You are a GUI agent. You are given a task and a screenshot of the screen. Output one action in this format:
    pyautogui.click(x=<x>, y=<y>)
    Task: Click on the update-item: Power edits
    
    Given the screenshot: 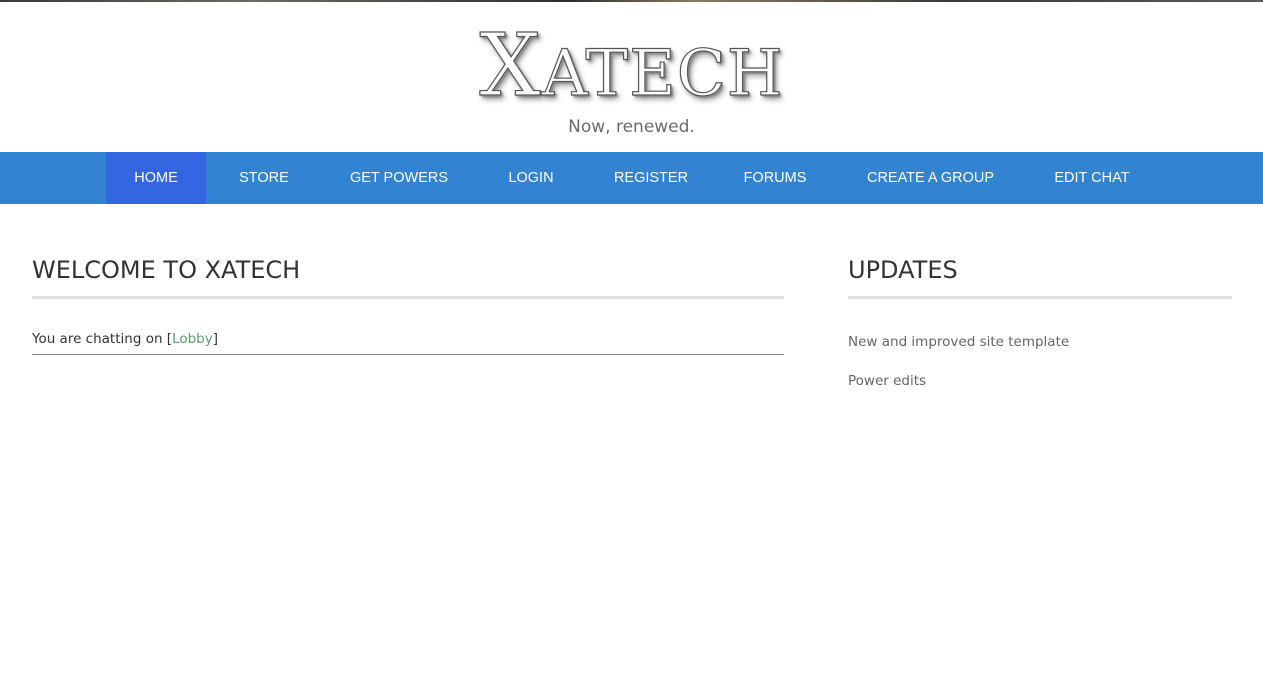 What is the action you would take?
    pyautogui.click(x=1040, y=390)
    